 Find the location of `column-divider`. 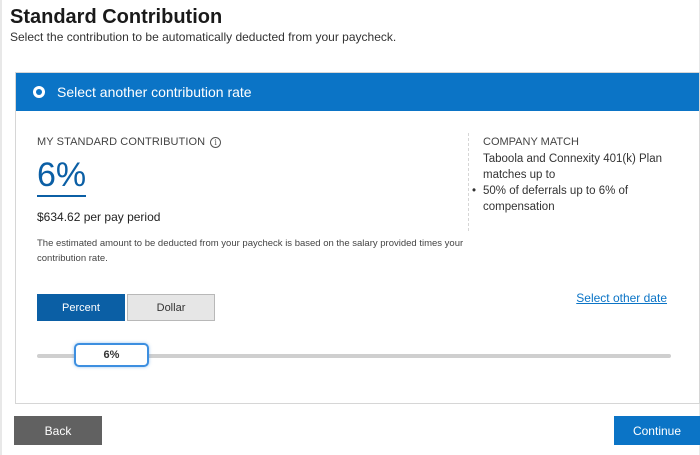

column-divider is located at coordinates (468, 182).